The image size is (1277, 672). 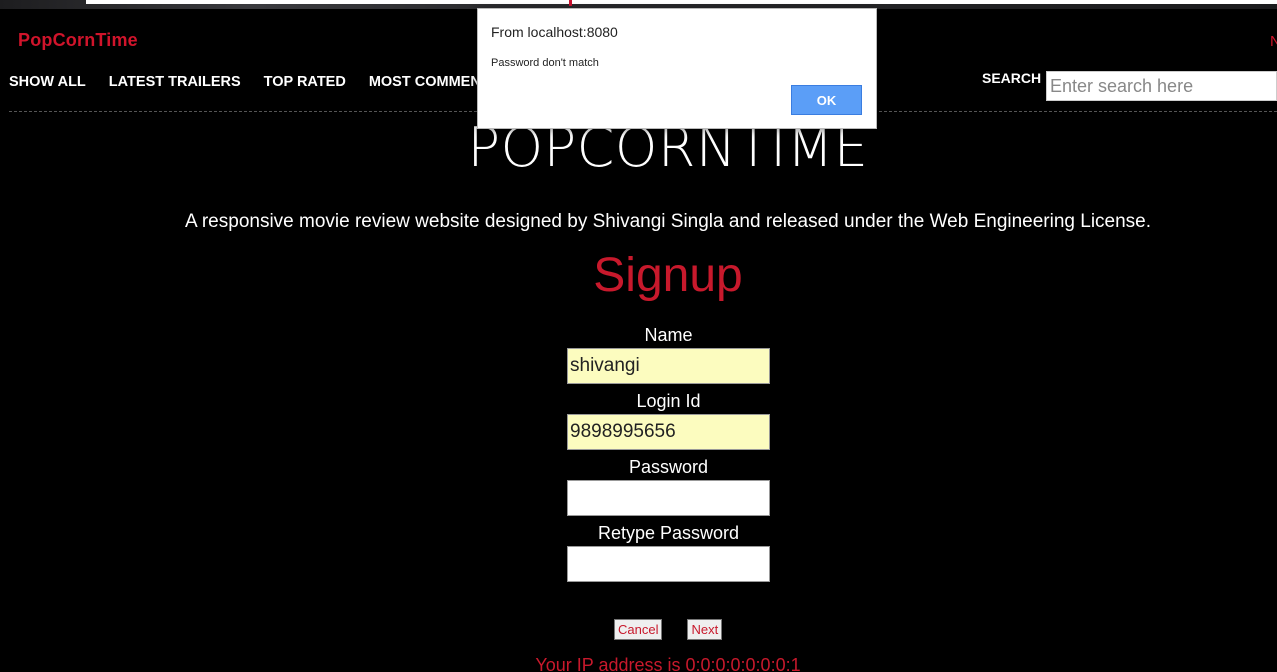 I want to click on retype-password-label: Retype Password, so click(x=668, y=533).